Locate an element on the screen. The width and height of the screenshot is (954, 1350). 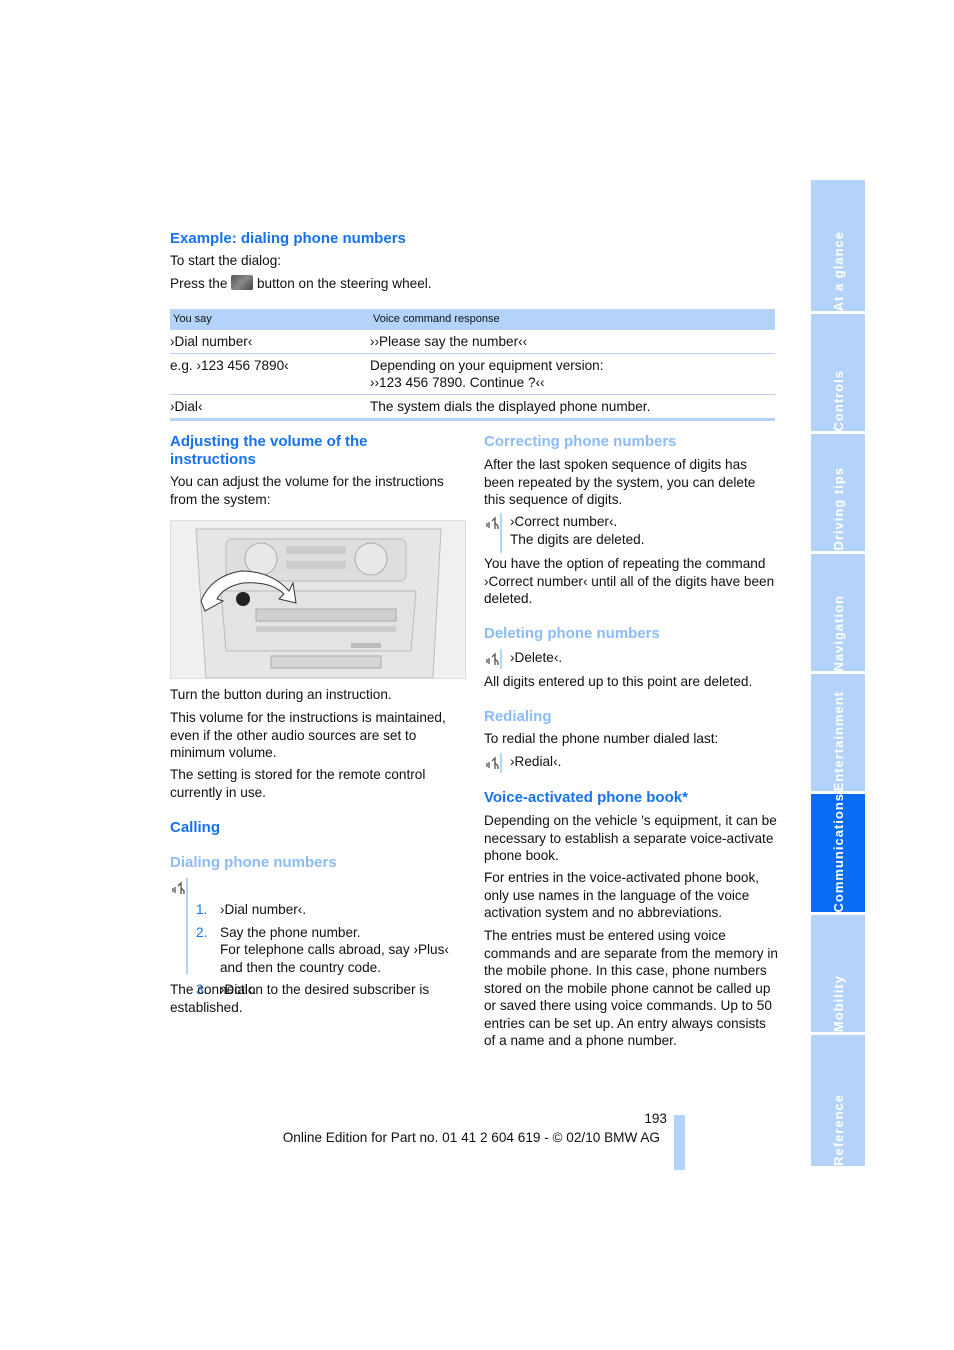
example-intro: To start the dialog: is located at coordinates (226, 260).